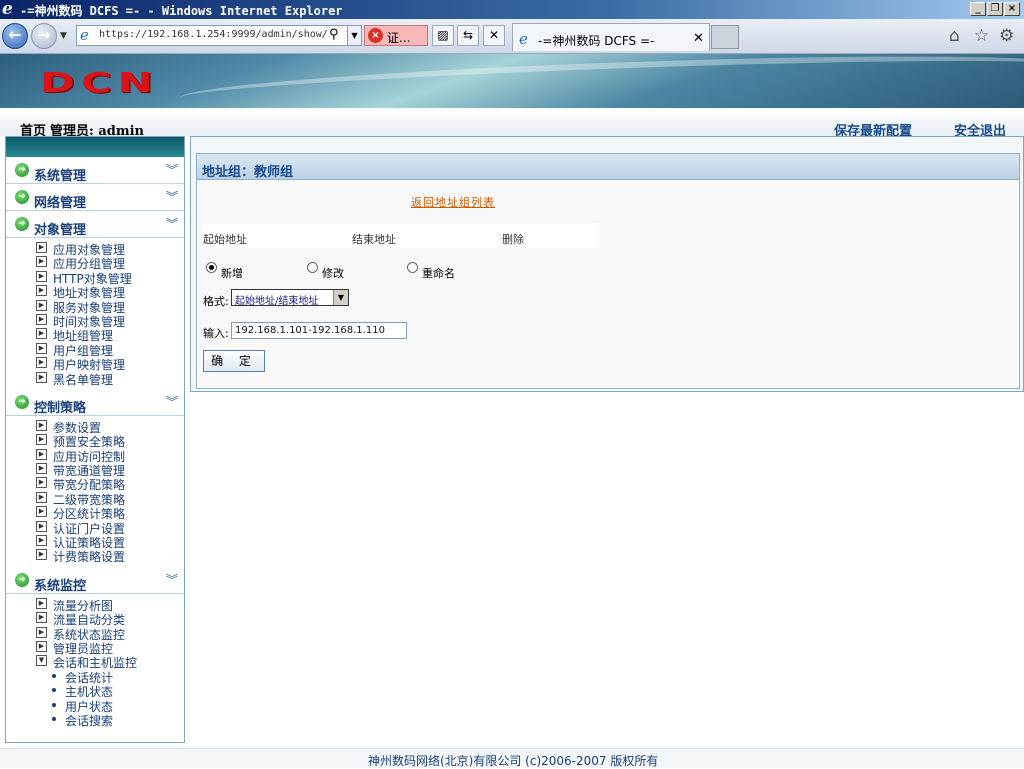 This screenshot has height=769, width=1024. I want to click on sidebar-subitem: 主机状态, so click(95, 691).